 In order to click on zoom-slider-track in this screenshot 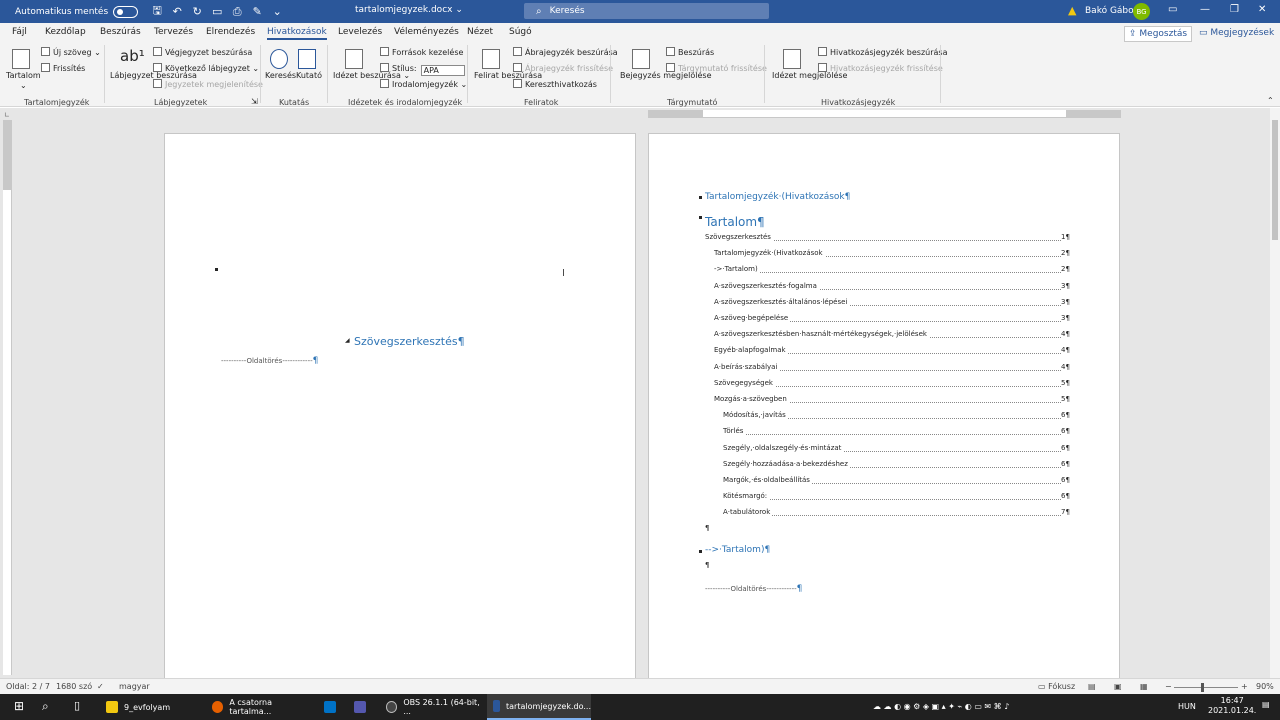, I will do `click(1206, 687)`.